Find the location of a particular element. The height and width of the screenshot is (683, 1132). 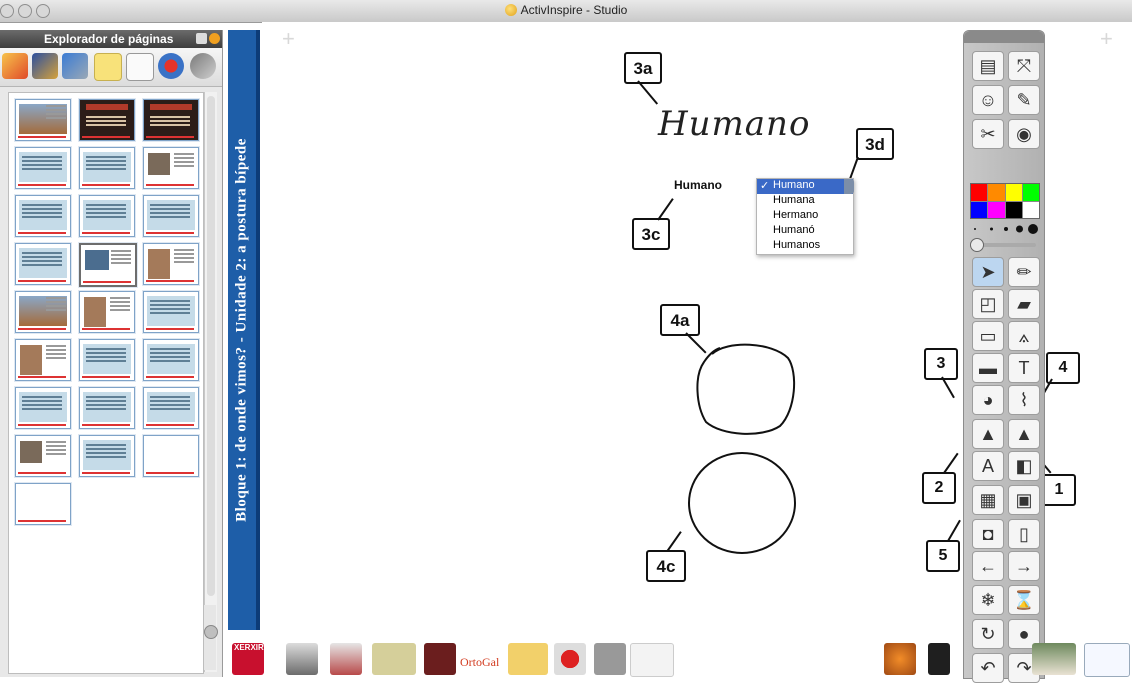

hourglass-tool-button: ⌛ is located at coordinates (1024, 600).